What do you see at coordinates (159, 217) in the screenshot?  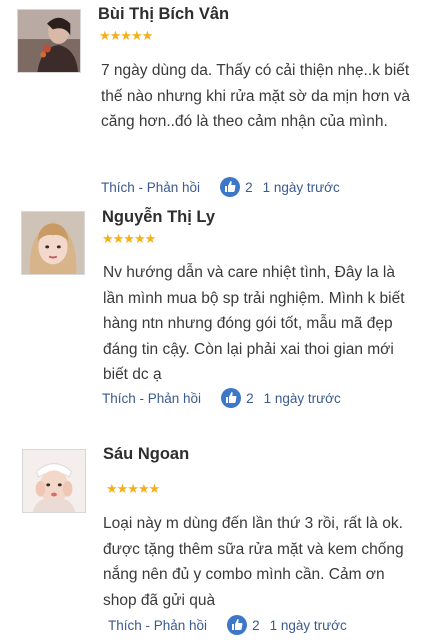 I see `reviewer-name: Nguyễn Thị Ly` at bounding box center [159, 217].